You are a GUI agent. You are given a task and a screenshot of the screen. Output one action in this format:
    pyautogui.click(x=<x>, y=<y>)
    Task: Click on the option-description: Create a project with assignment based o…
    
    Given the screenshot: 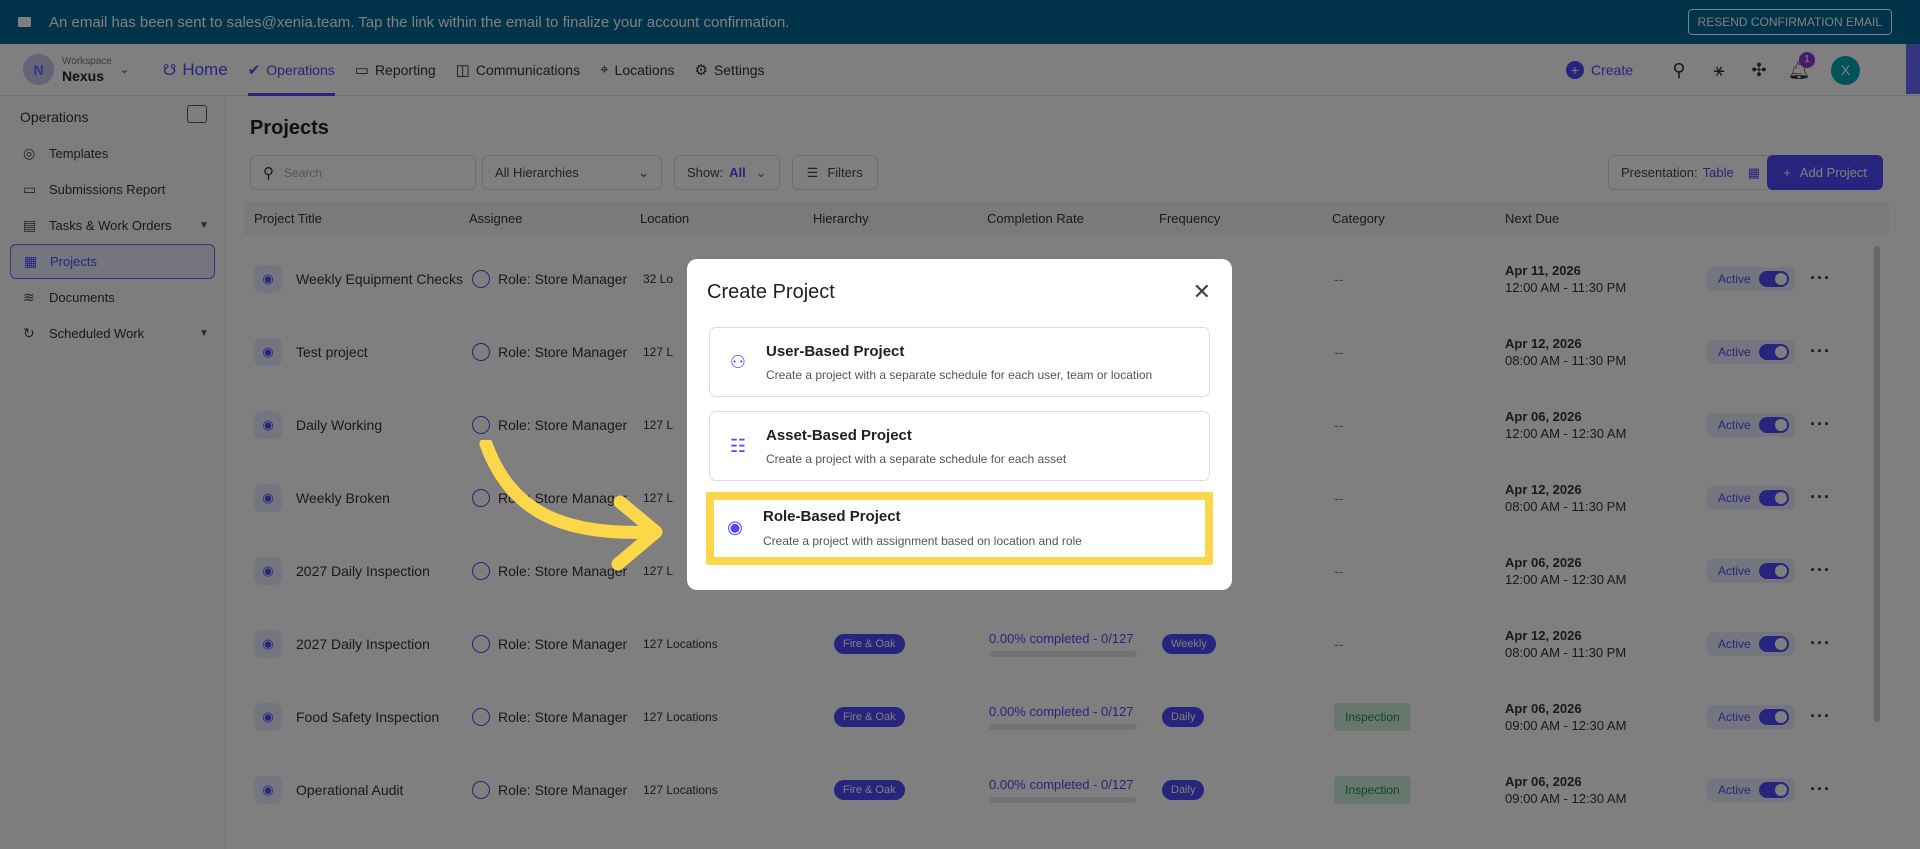 What is the action you would take?
    pyautogui.click(x=922, y=541)
    